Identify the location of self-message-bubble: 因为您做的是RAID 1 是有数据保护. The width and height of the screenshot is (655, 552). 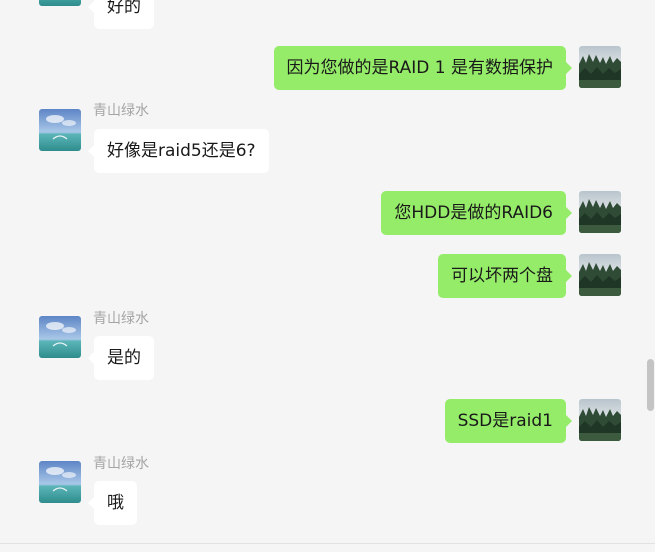
(423, 68).